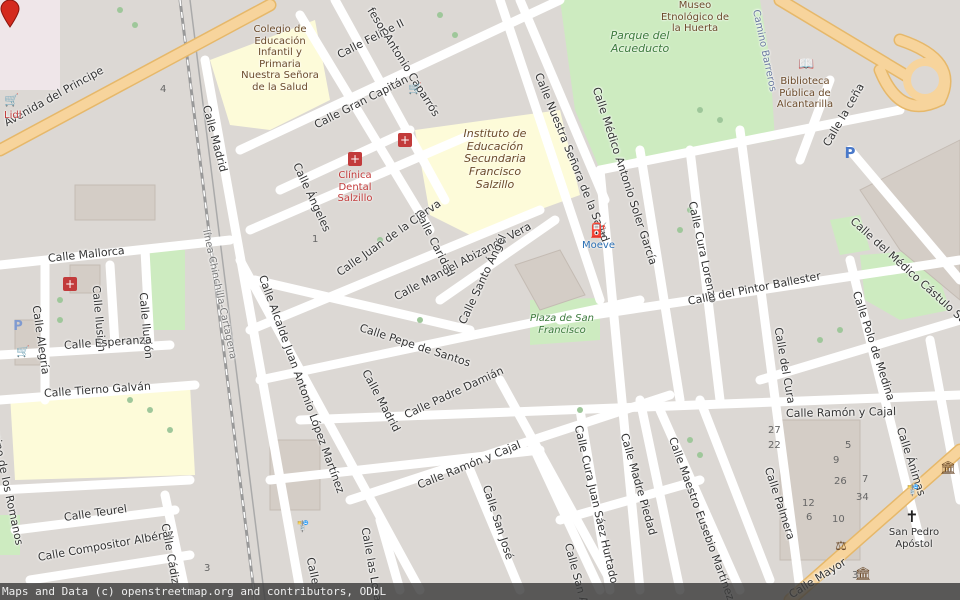 This screenshot has width=960, height=600. I want to click on house-number: 22, so click(774, 445).